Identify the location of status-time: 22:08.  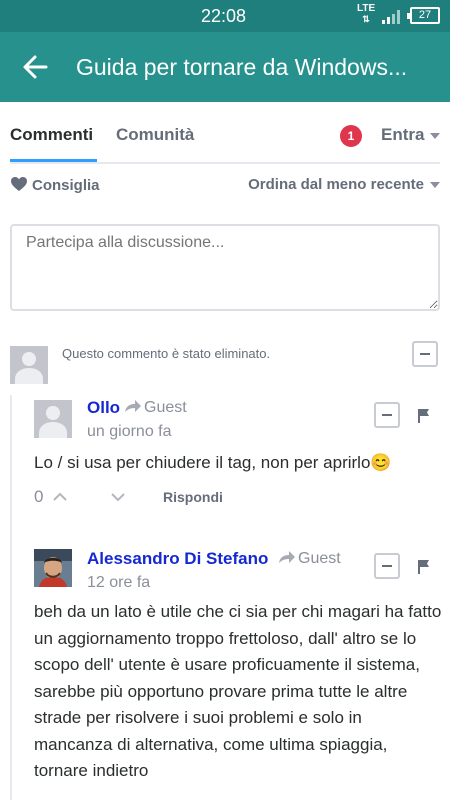
(224, 16).